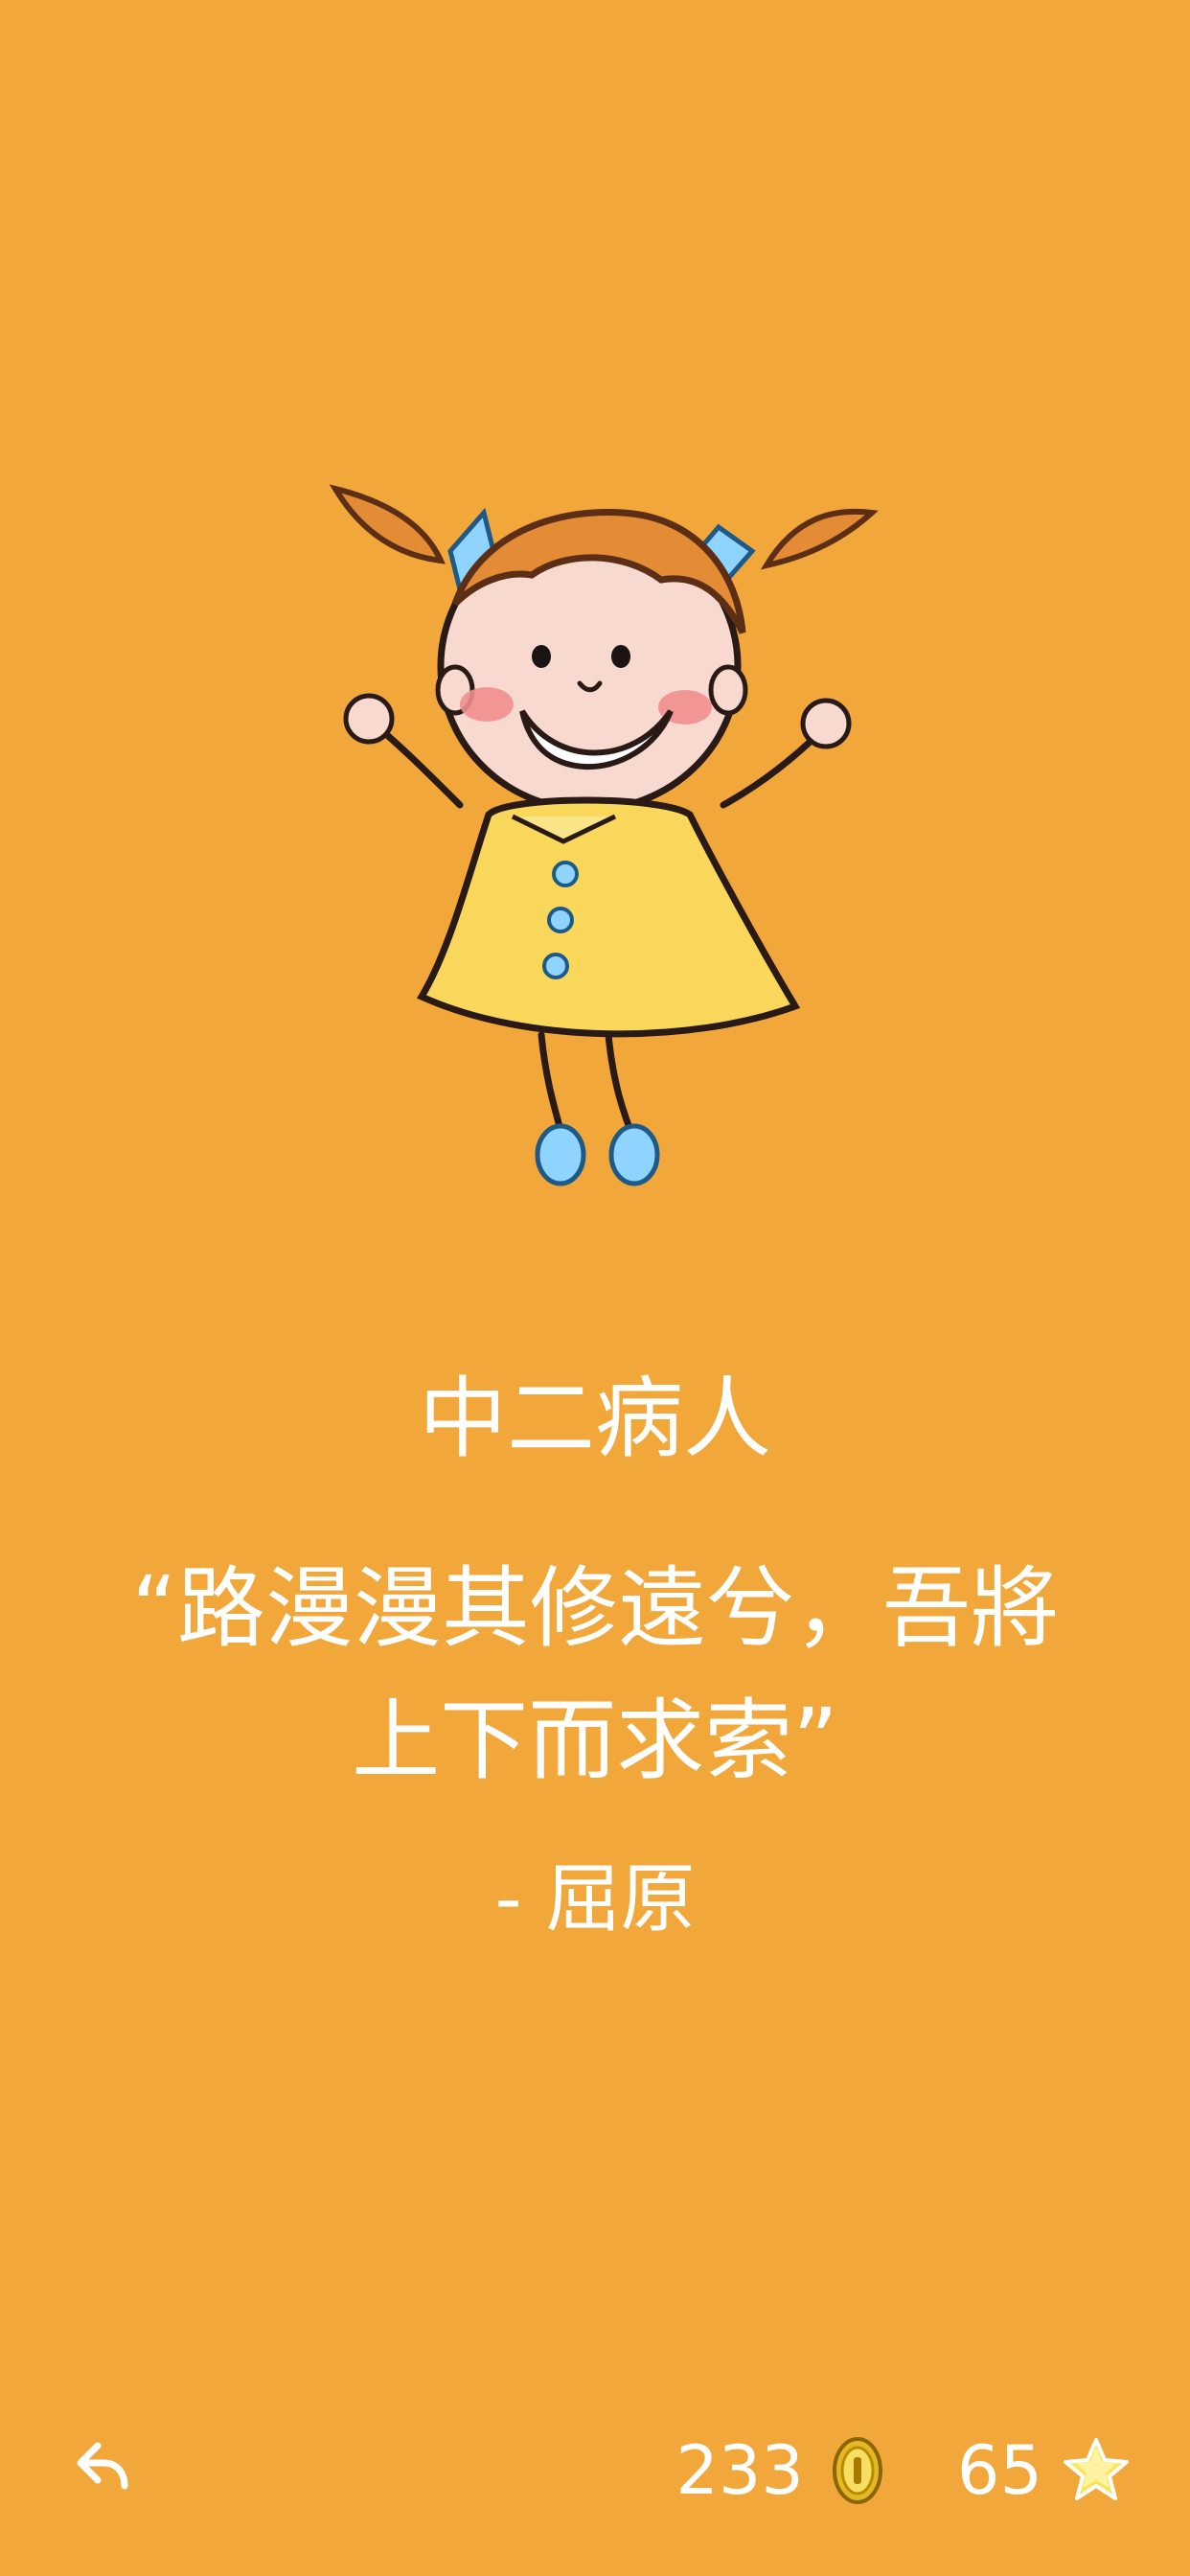  What do you see at coordinates (904, 2470) in the screenshot?
I see `status-bar: 233 65` at bounding box center [904, 2470].